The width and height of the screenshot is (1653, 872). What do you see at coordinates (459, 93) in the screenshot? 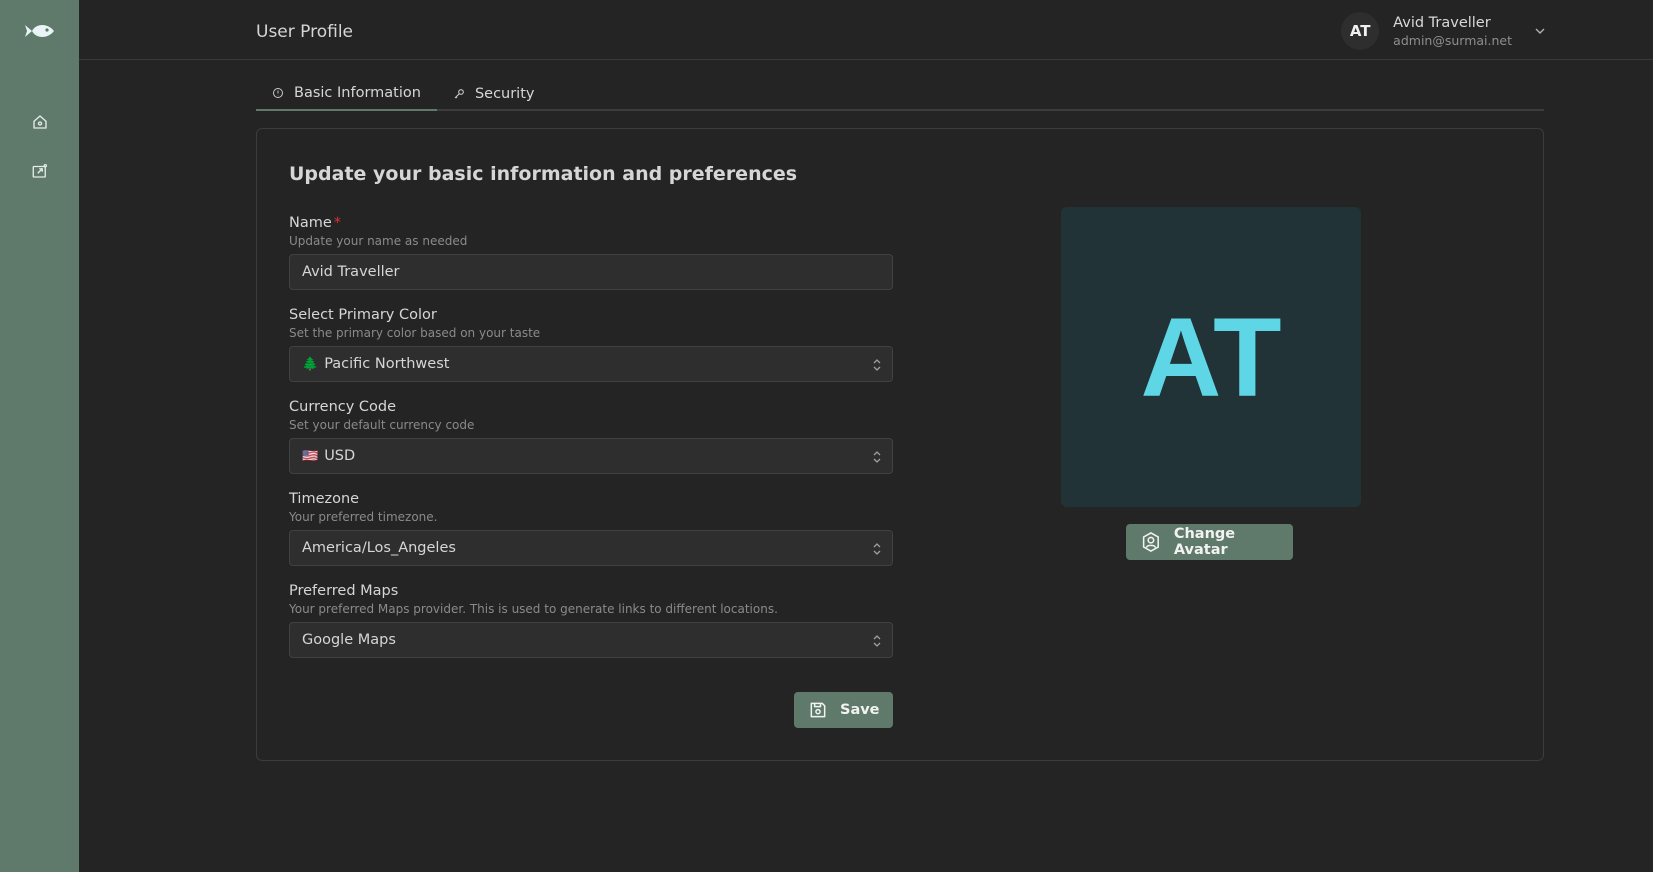
I see `key-icon` at bounding box center [459, 93].